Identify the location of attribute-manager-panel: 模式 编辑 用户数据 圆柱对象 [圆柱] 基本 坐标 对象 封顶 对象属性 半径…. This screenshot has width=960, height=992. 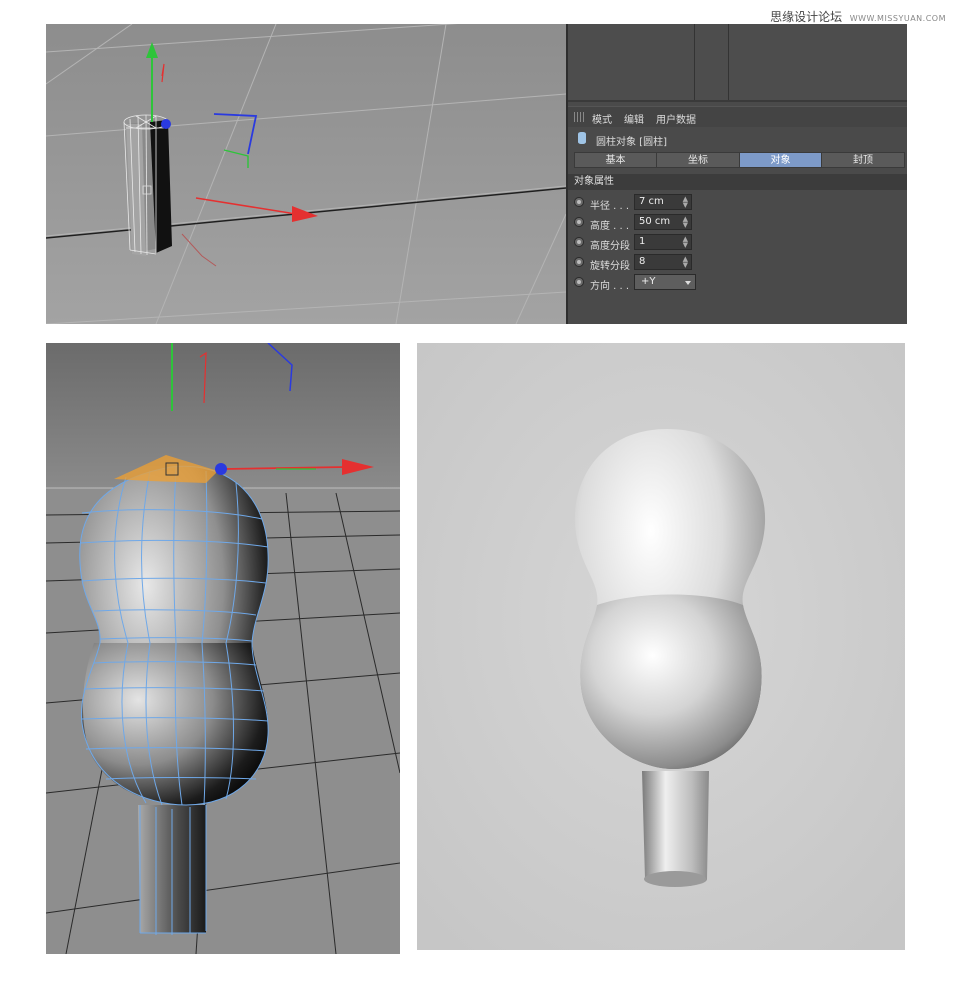
(736, 174).